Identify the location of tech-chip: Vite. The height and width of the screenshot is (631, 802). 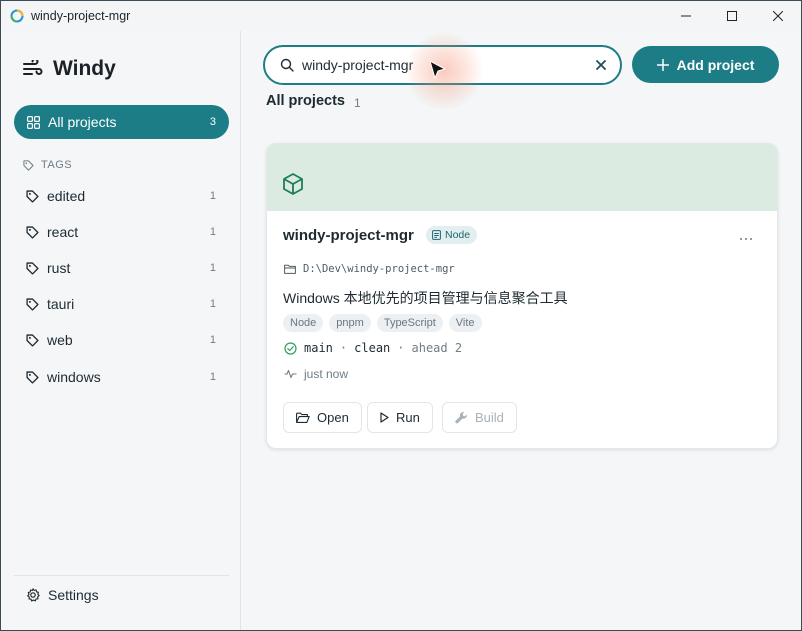
(465, 323).